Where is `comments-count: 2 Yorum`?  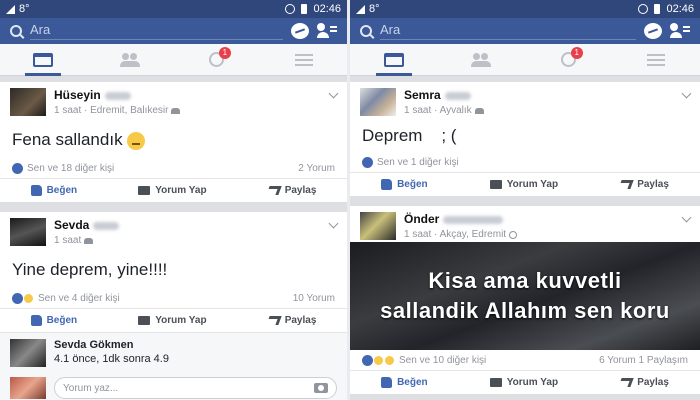
comments-count: 2 Yorum is located at coordinates (316, 168).